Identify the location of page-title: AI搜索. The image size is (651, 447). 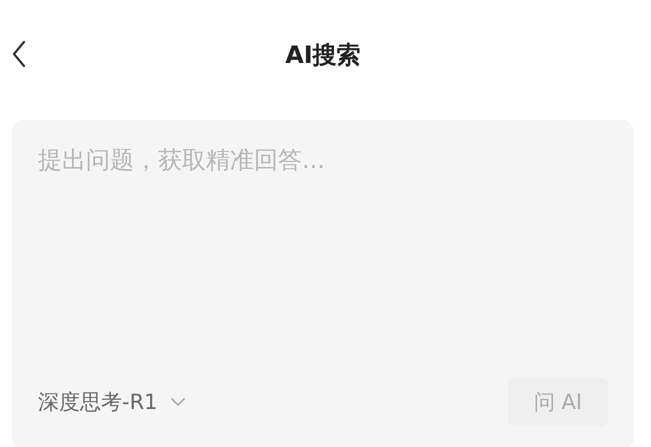
(323, 55).